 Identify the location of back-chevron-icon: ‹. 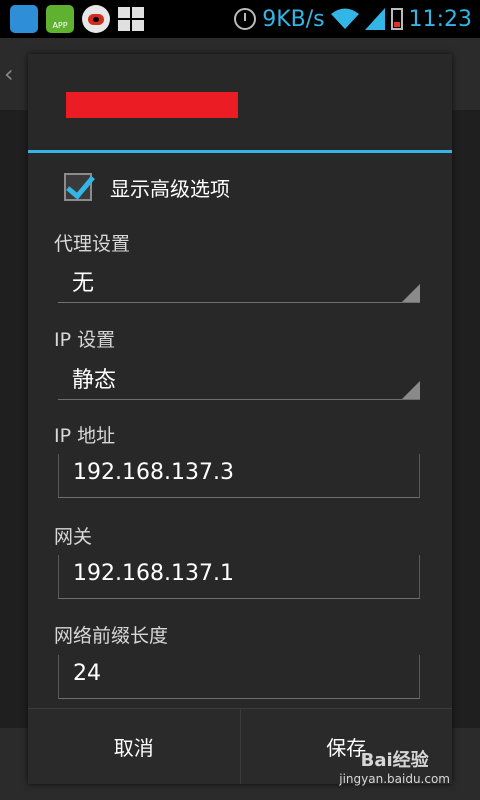
(9, 74).